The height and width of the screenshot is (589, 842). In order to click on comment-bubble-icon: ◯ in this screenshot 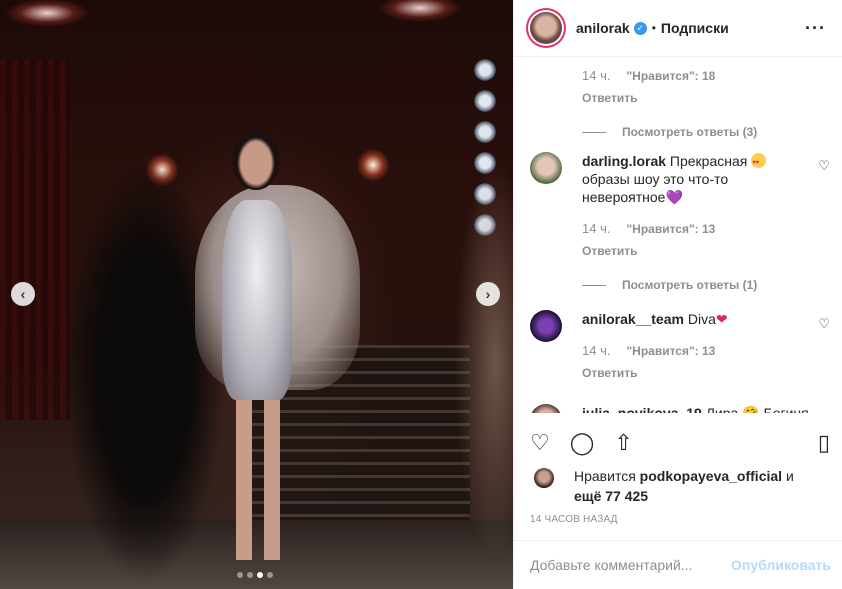, I will do `click(582, 443)`.